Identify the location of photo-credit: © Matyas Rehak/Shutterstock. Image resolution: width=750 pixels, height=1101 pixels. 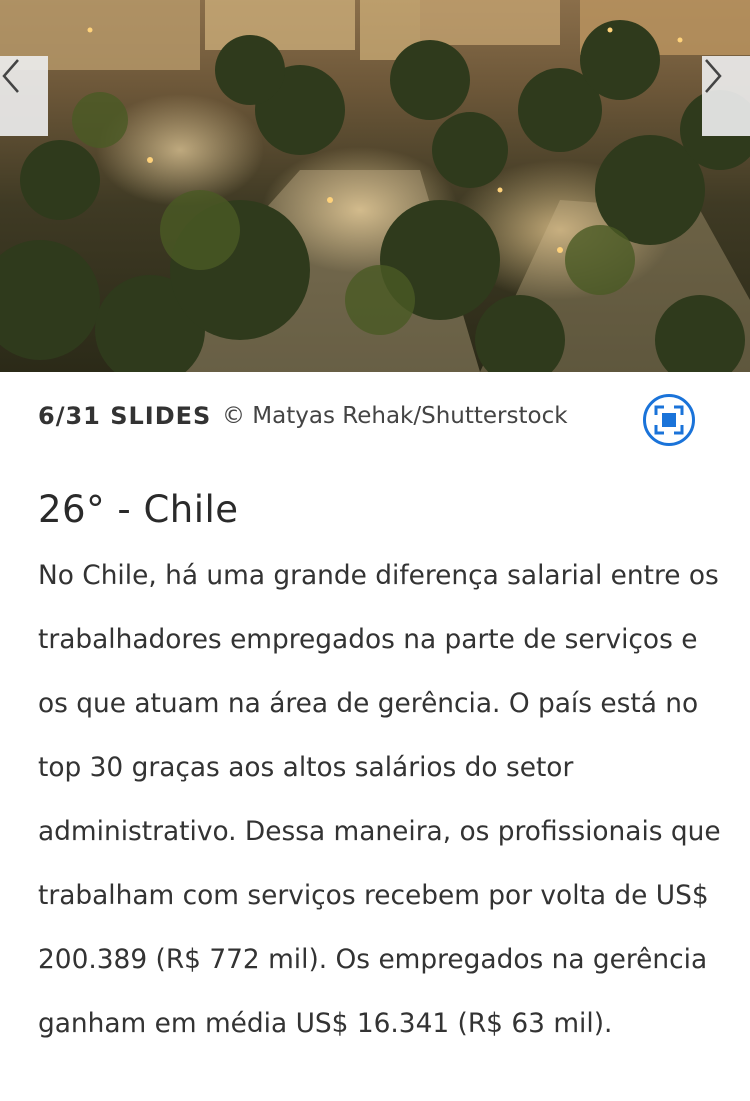
(395, 416).